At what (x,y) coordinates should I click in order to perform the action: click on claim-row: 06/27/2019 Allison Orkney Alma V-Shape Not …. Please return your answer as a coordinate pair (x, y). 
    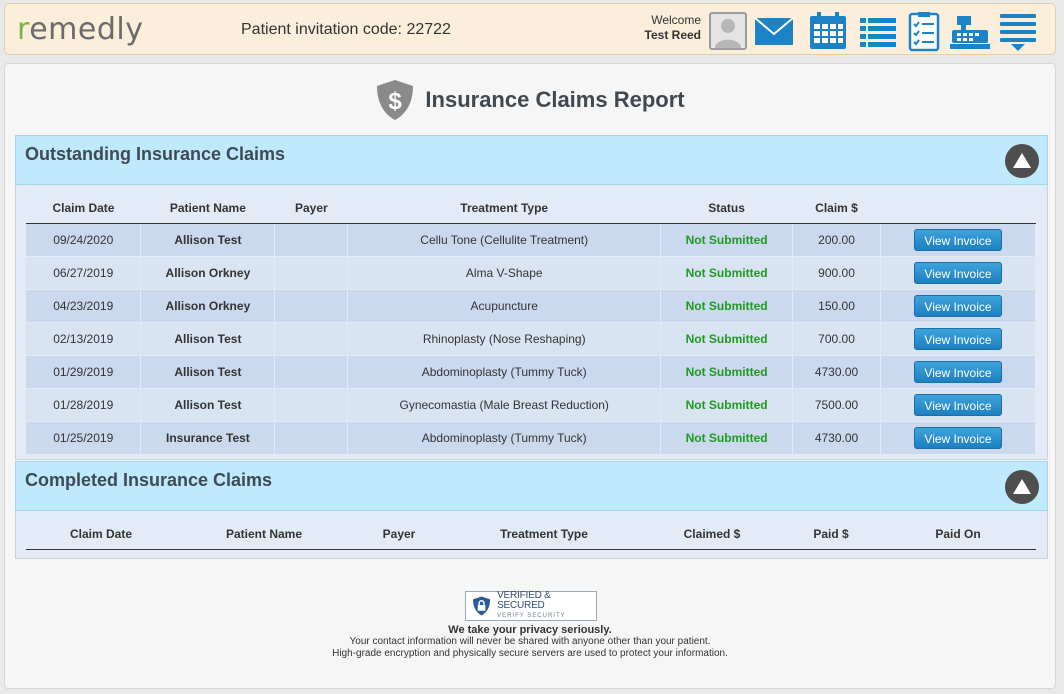
    Looking at the image, I should click on (531, 273).